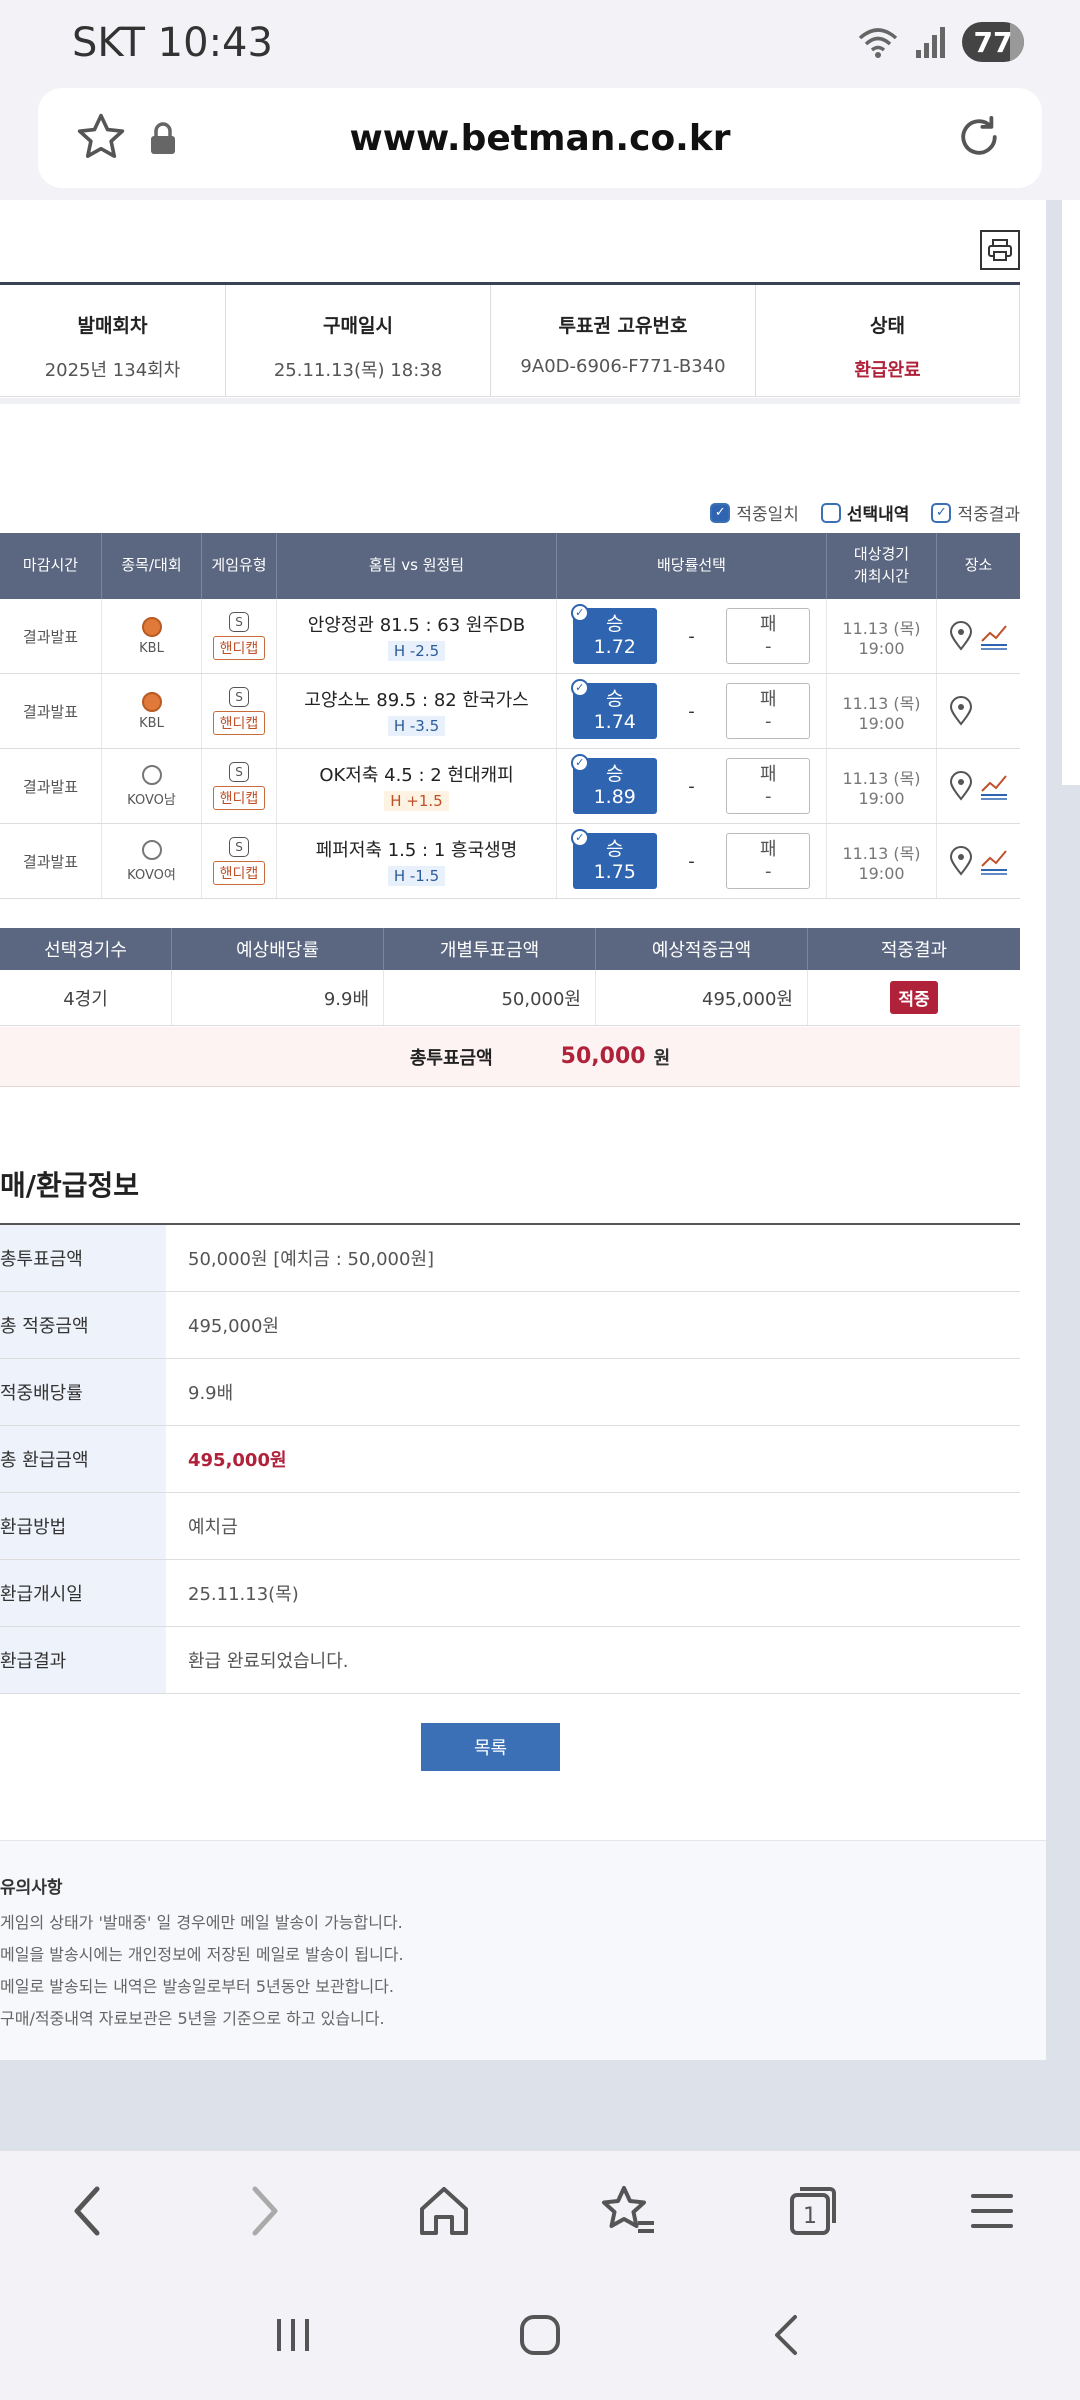 The height and width of the screenshot is (2400, 1080). What do you see at coordinates (510, 1258) in the screenshot?
I see `refund-row: 총투표금액 50,000원 [예치금 : 50,000원]` at bounding box center [510, 1258].